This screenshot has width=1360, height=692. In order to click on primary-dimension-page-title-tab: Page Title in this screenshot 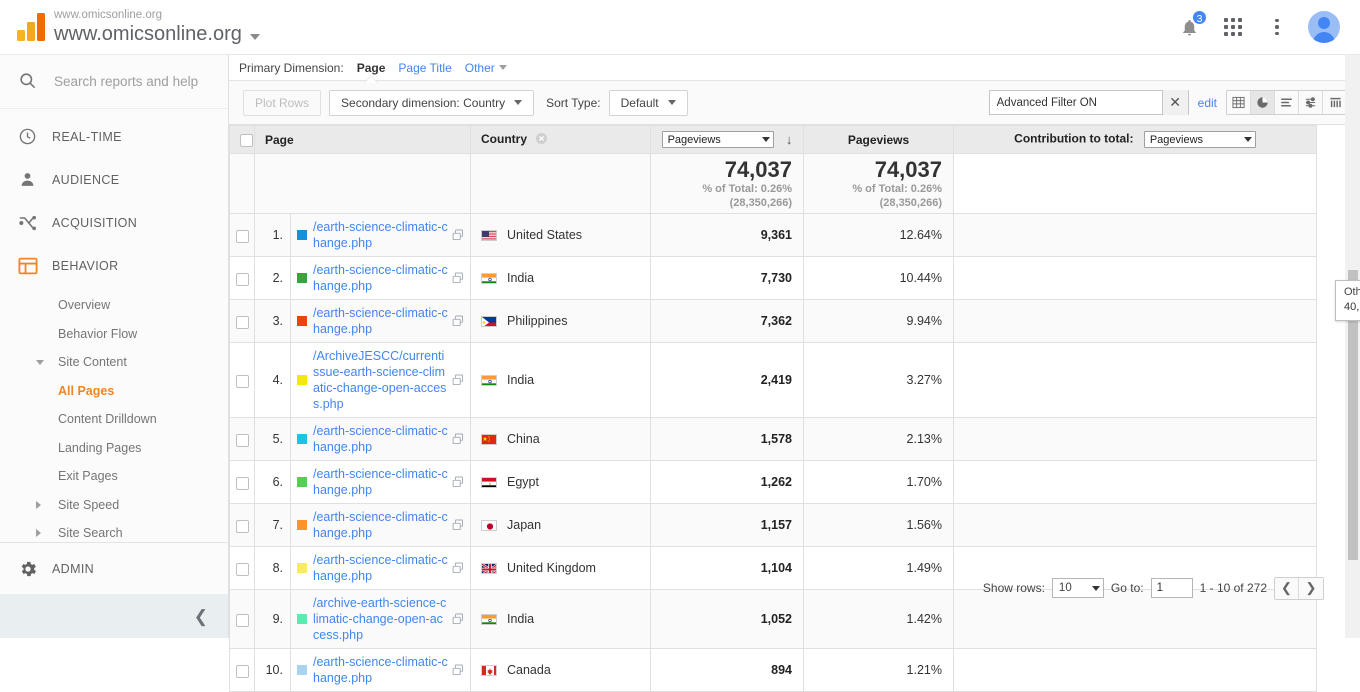, I will do `click(424, 68)`.